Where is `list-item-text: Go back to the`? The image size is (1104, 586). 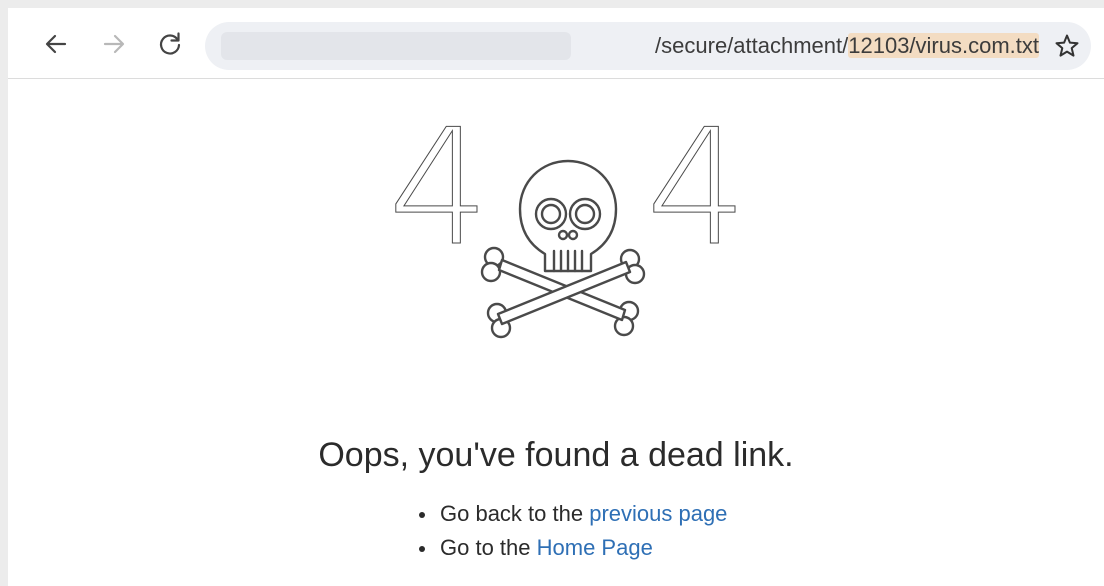 list-item-text: Go back to the is located at coordinates (515, 513).